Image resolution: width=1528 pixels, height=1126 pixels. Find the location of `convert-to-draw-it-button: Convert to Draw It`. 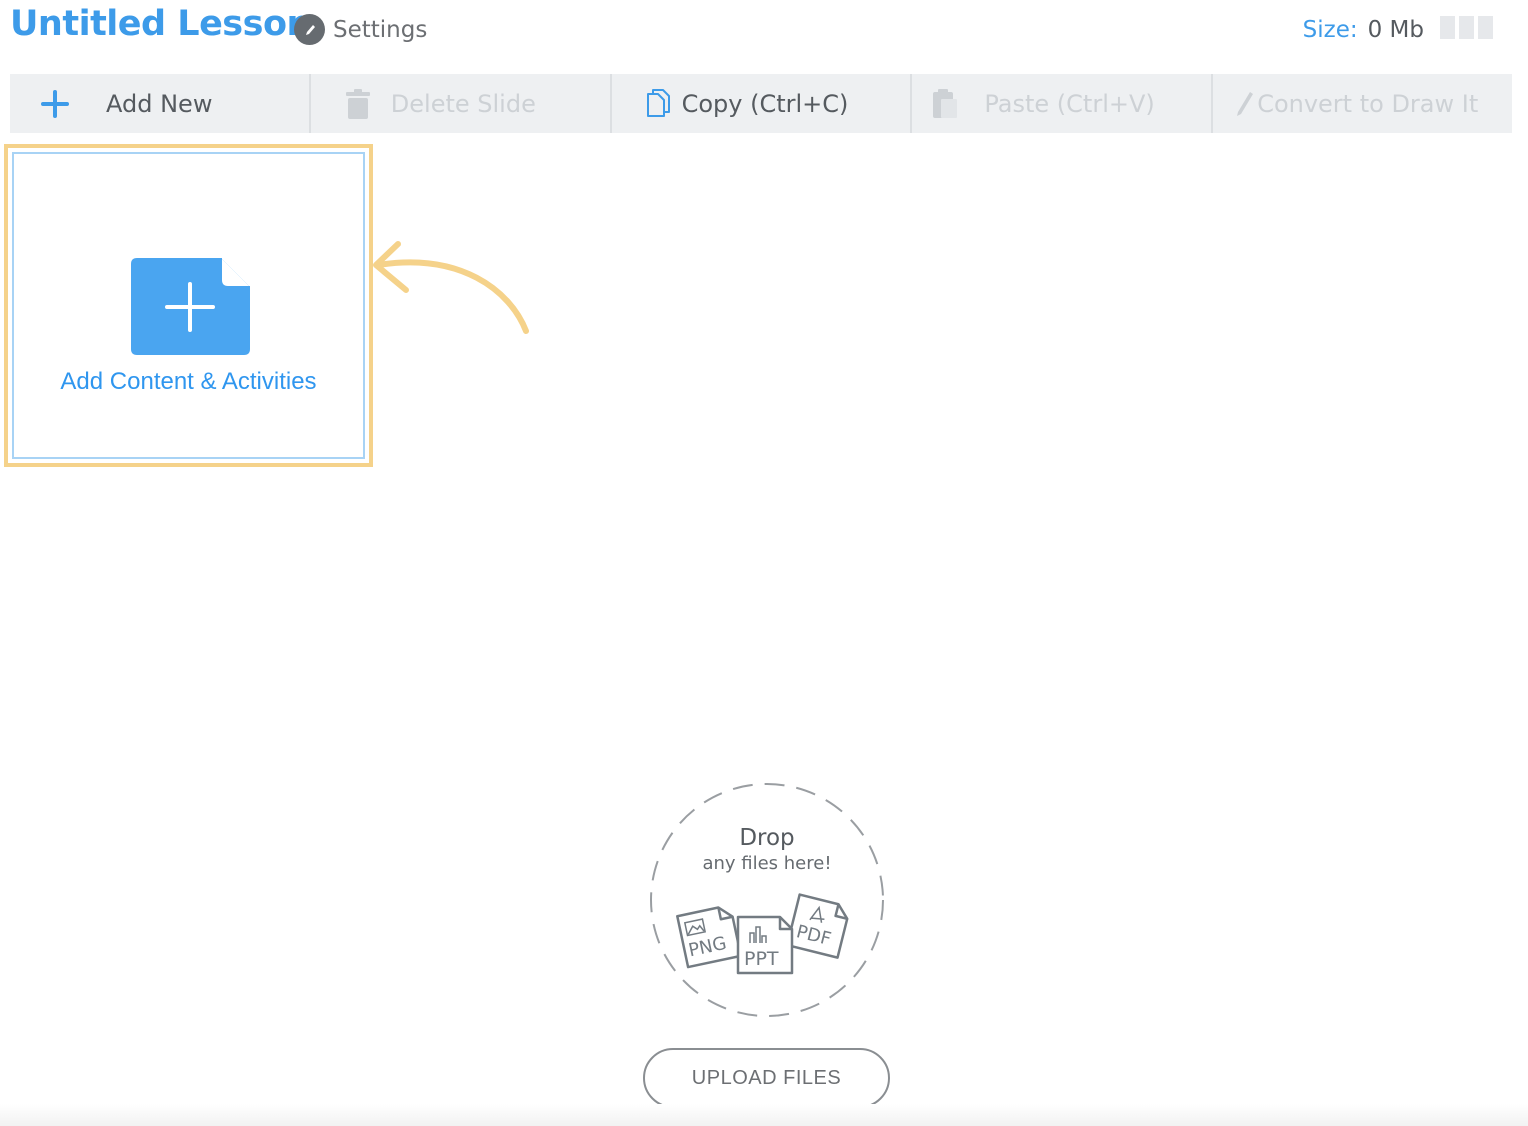

convert-to-draw-it-button: Convert to Draw It is located at coordinates (1362, 103).